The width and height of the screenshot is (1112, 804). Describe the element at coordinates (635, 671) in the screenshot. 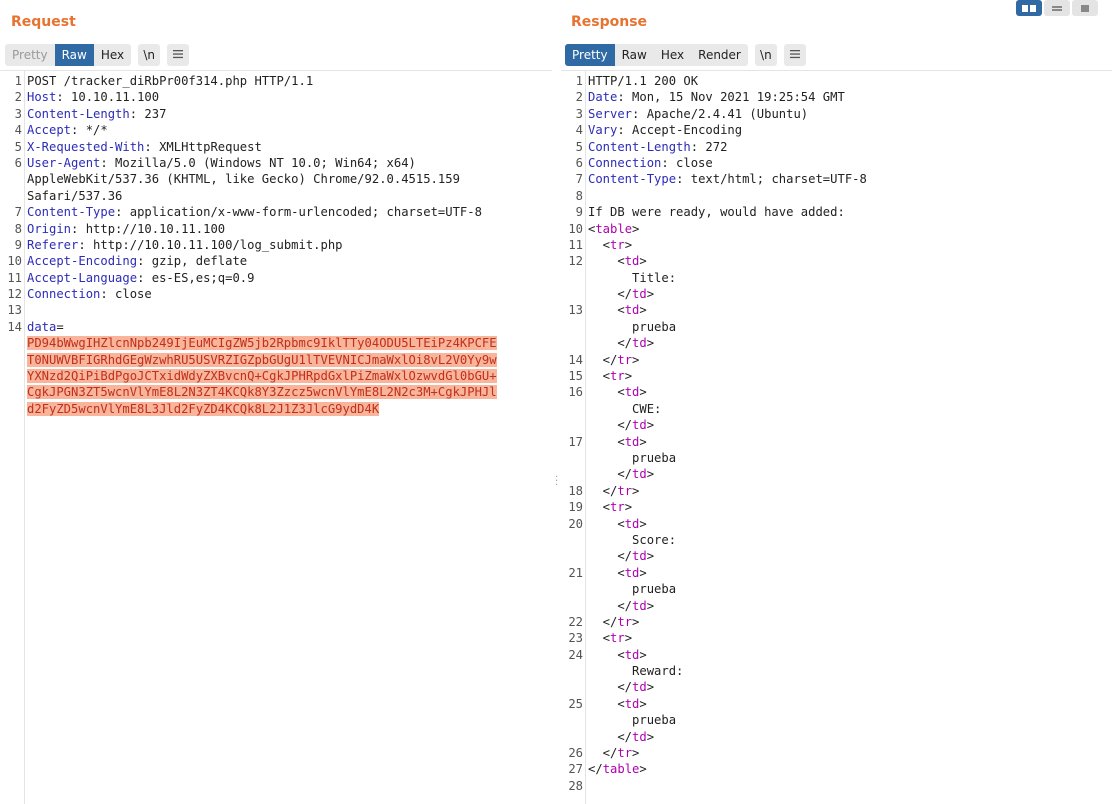

I see `line-text: Reward:` at that location.